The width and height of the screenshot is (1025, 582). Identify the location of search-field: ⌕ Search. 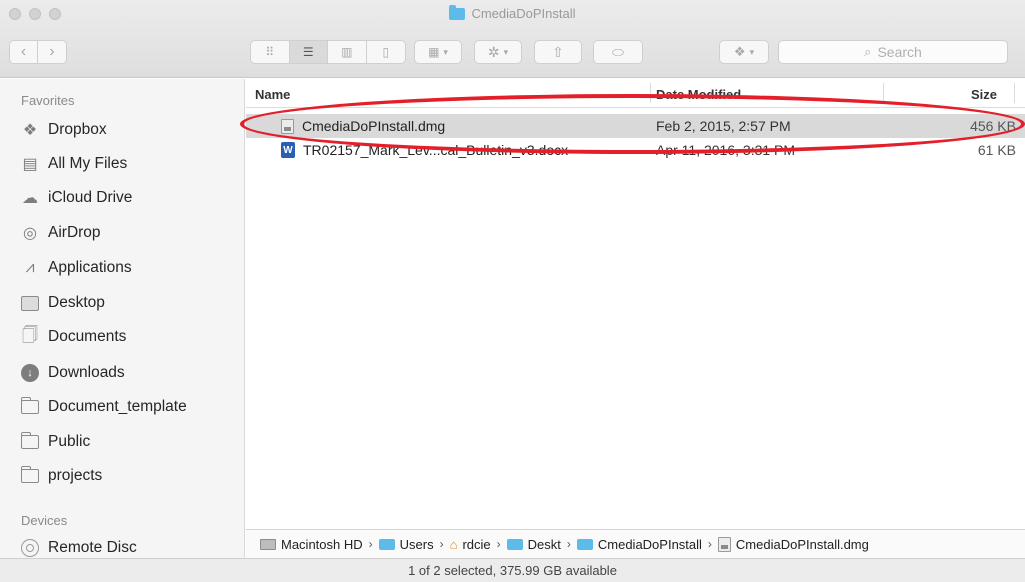
(893, 52).